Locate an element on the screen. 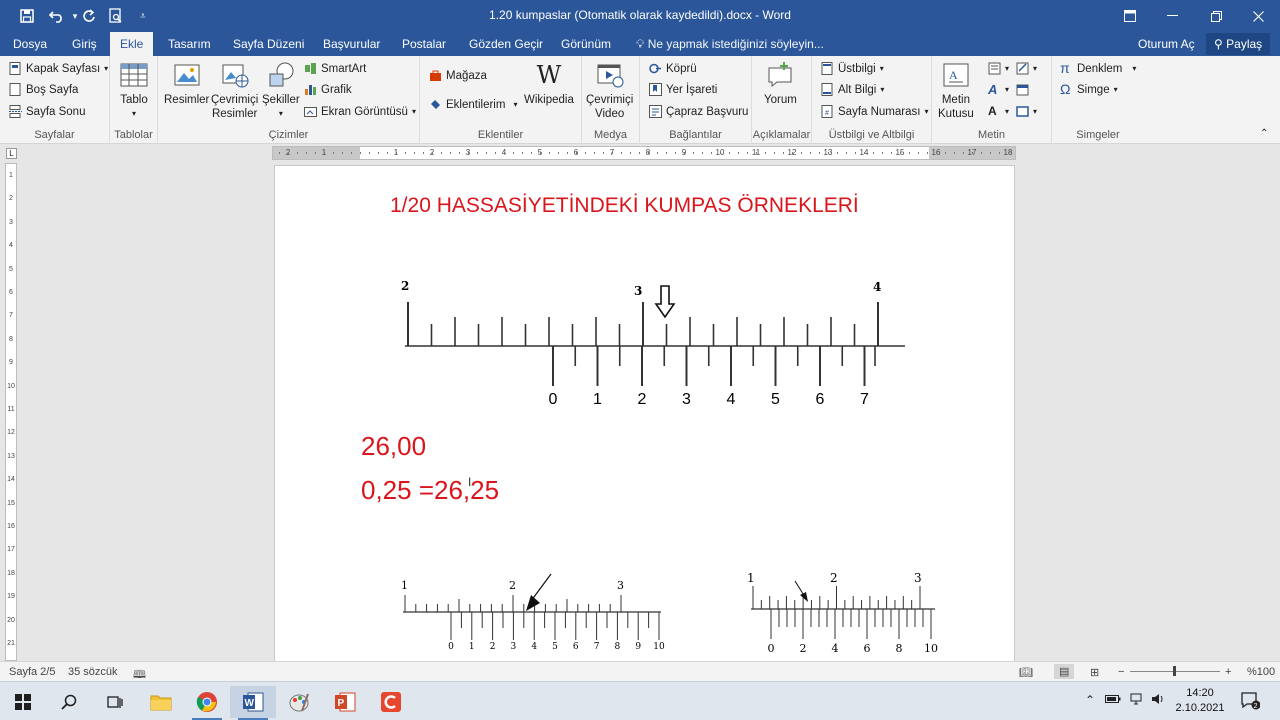  tab-basvurular: Başvurular is located at coordinates (351, 44).